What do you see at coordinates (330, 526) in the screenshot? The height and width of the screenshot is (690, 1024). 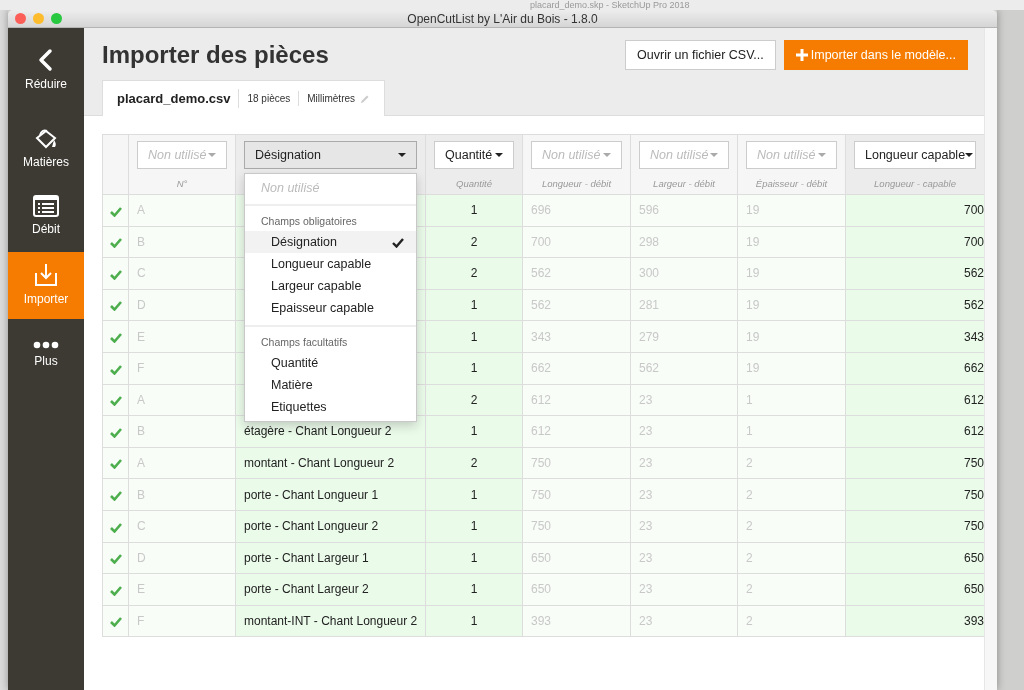 I see `table-cell: porte - Chant Longueur 2` at bounding box center [330, 526].